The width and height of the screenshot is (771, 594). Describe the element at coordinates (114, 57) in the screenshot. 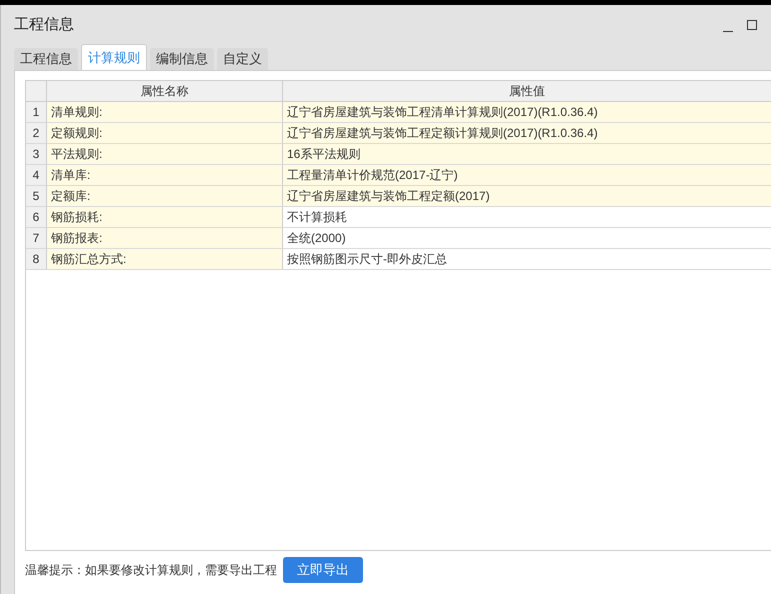

I see `tab: 计算规则` at that location.